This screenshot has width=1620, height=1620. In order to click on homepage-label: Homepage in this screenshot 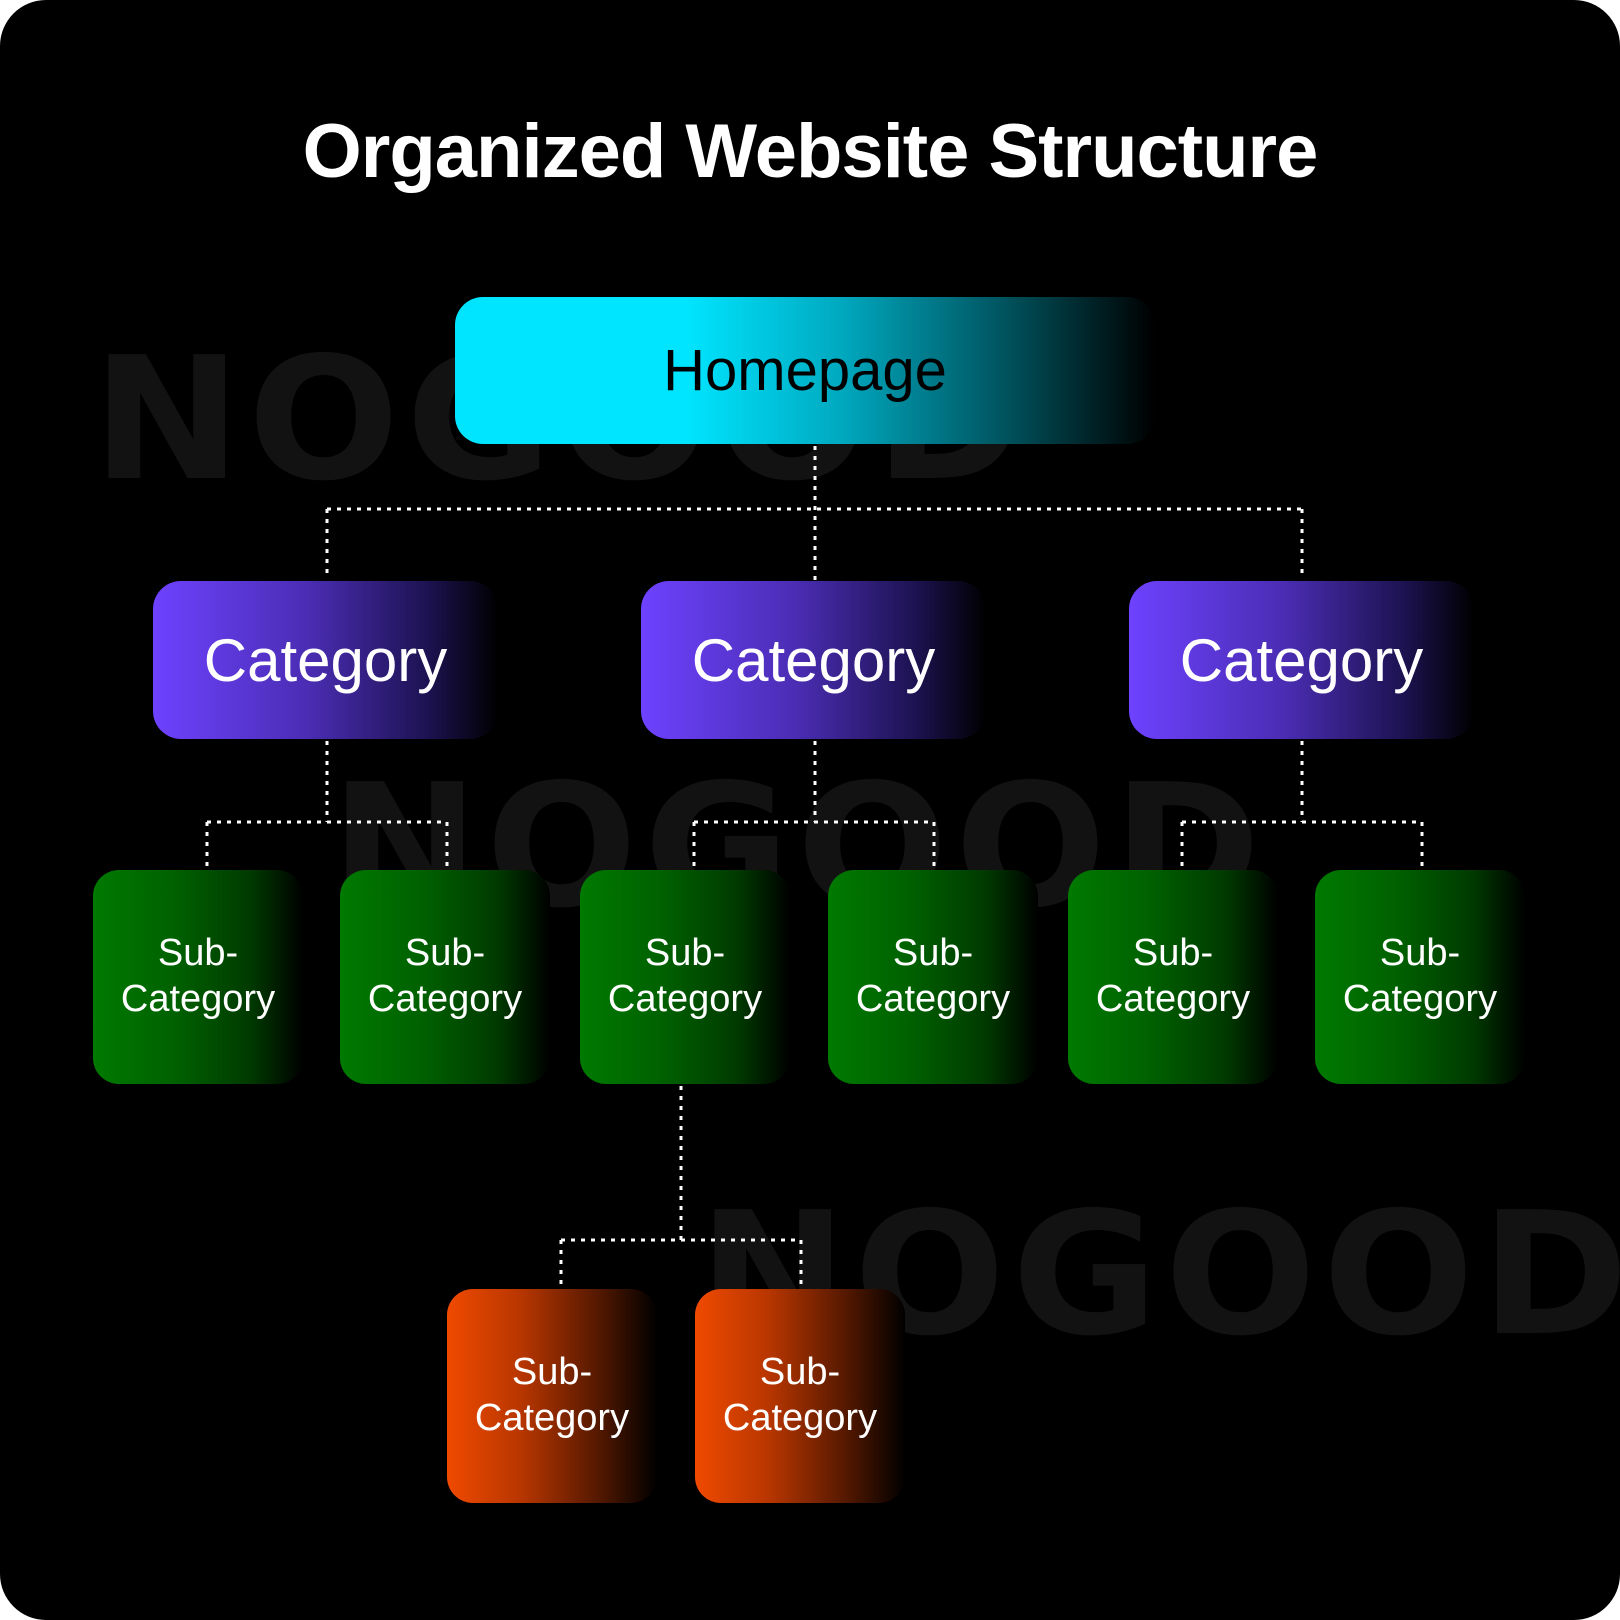, I will do `click(805, 370)`.